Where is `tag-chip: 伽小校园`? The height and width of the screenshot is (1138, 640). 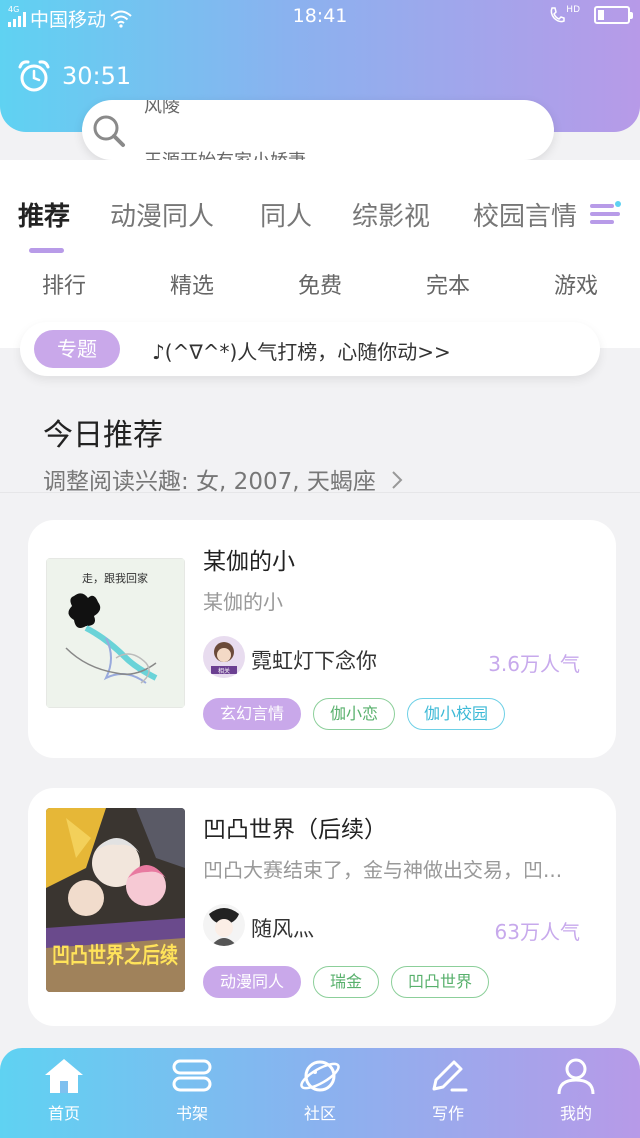 tag-chip: 伽小校园 is located at coordinates (456, 714).